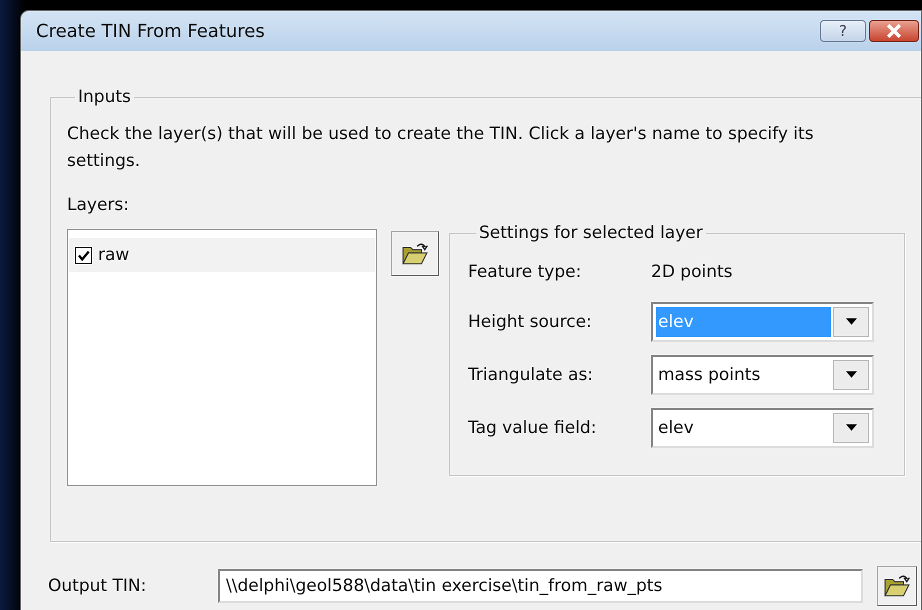 The width and height of the screenshot is (922, 610). I want to click on group-label: Settings for selected layer, so click(591, 233).